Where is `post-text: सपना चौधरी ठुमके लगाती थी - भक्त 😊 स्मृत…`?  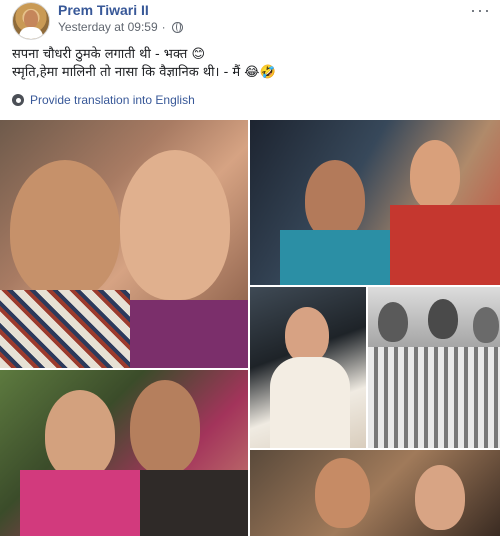 post-text: सपना चौधरी ठुमके लगाती थी - भक्त 😊 स्मृत… is located at coordinates (247, 64).